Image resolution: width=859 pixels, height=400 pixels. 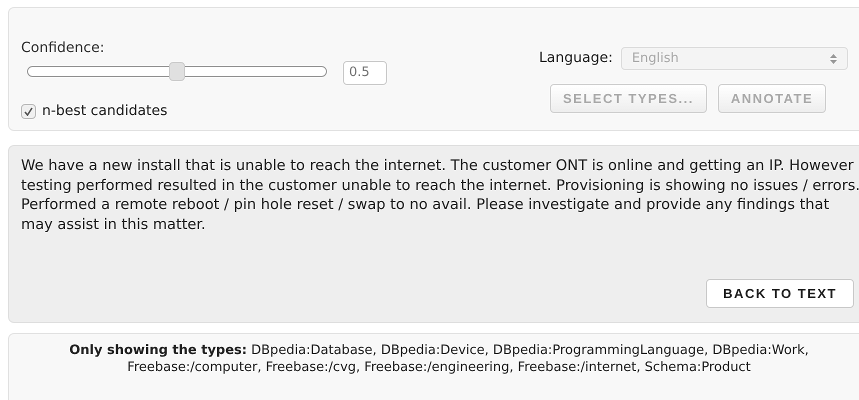 What do you see at coordinates (105, 111) in the screenshot?
I see `checkbox-label: n-best candidates` at bounding box center [105, 111].